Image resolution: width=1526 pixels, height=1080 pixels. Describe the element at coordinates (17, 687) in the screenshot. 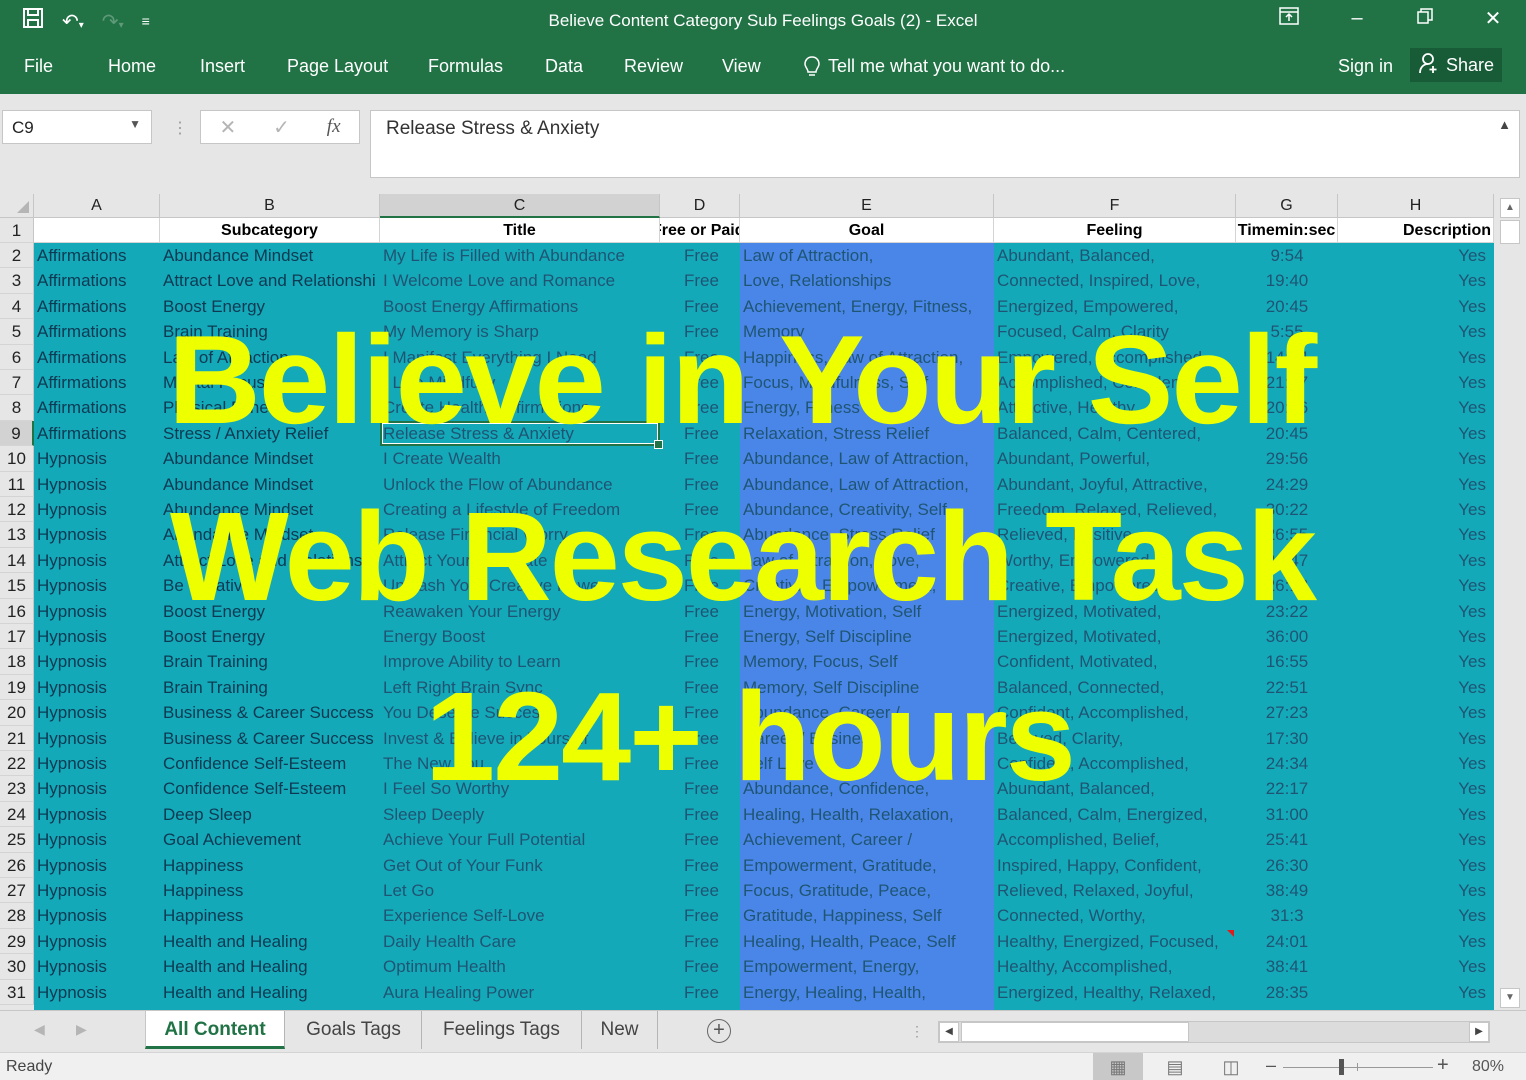

I see `row-header: 19` at that location.